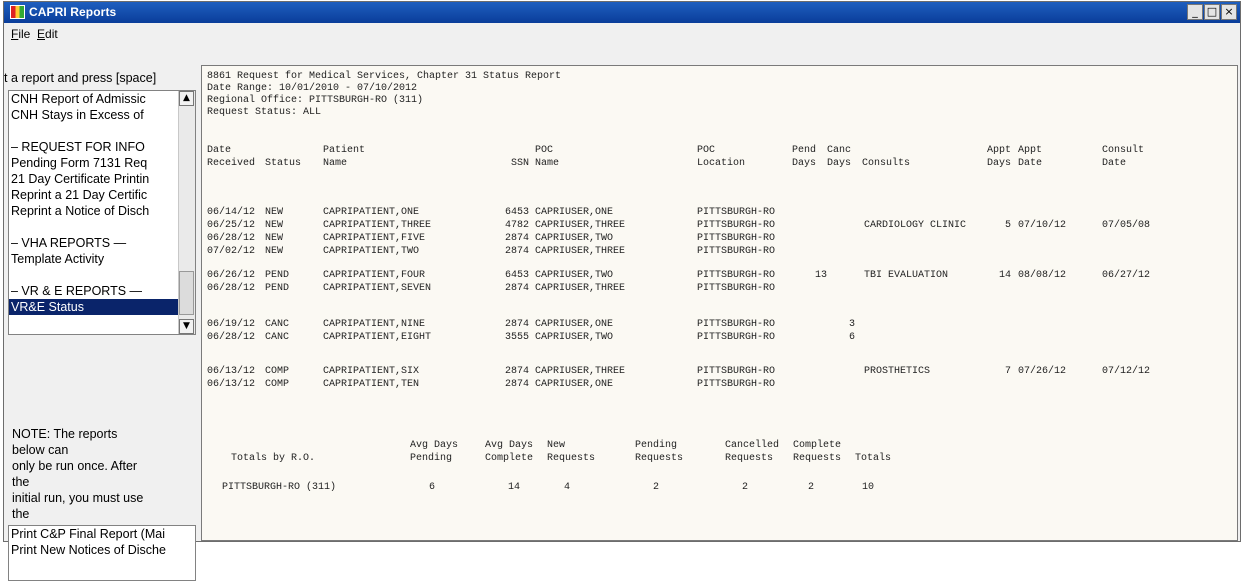  I want to click on totals-label: Totals by R.O., so click(273, 458).